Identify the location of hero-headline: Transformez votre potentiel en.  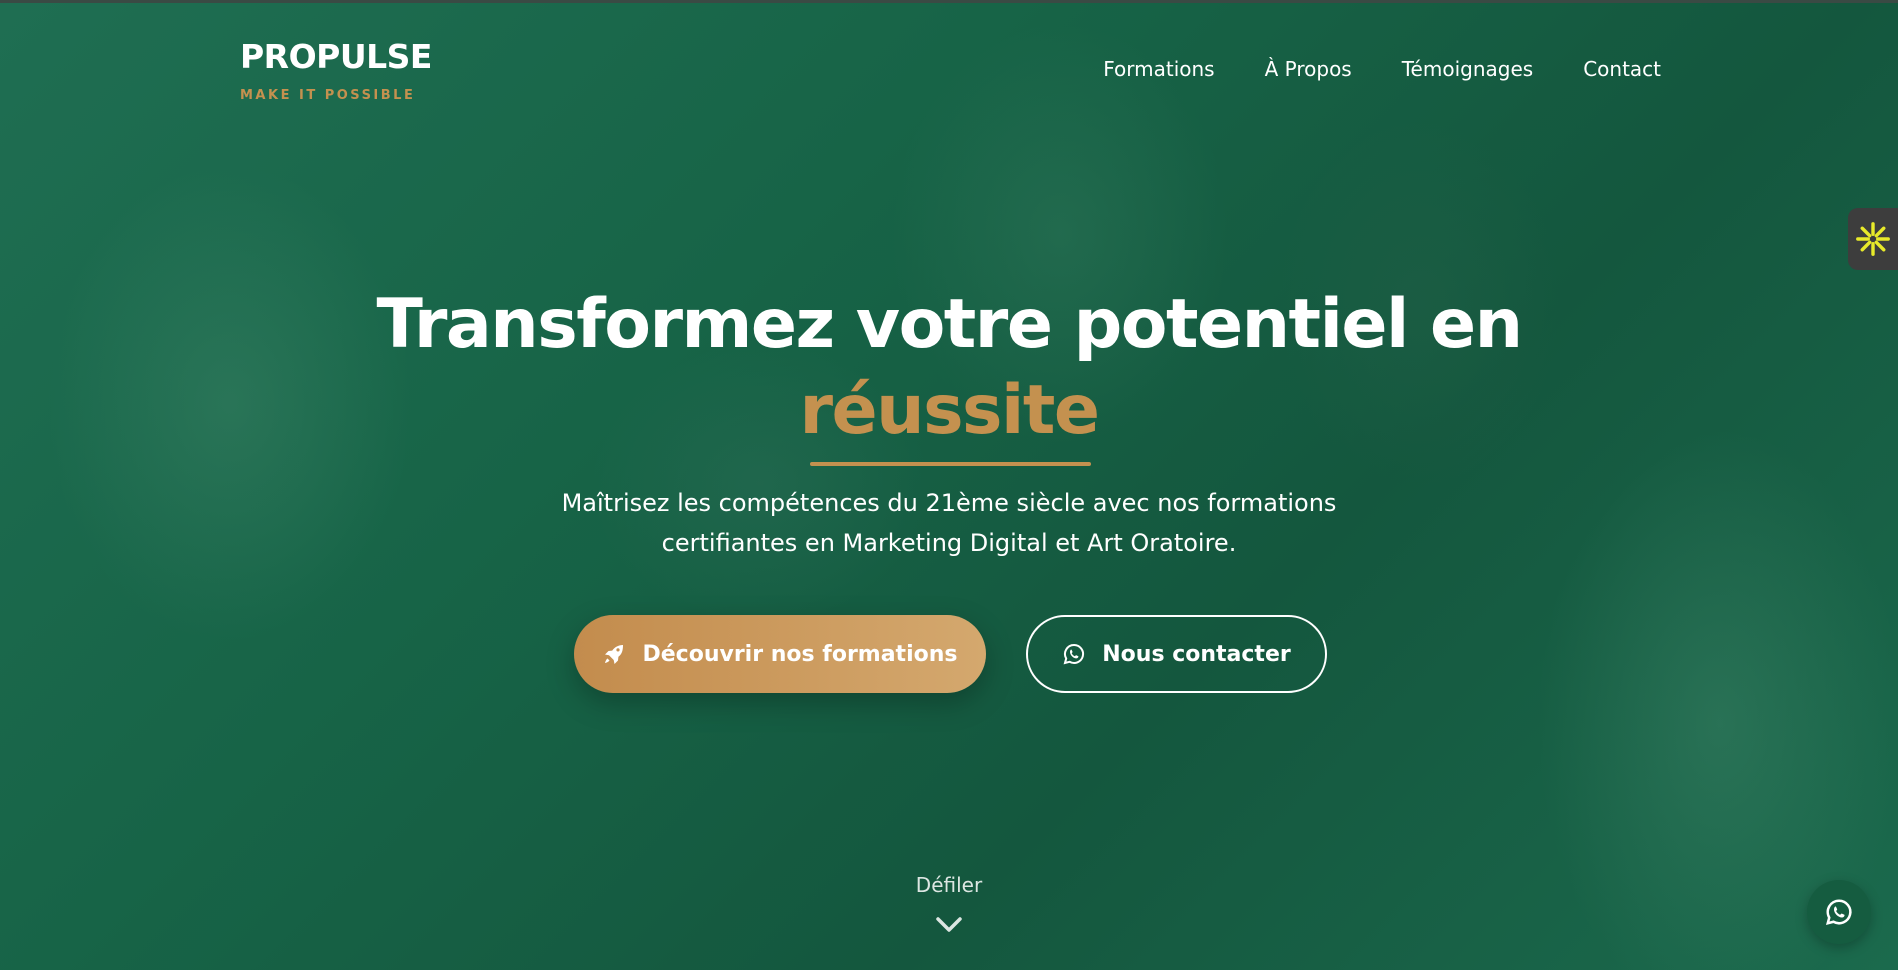
(949, 324).